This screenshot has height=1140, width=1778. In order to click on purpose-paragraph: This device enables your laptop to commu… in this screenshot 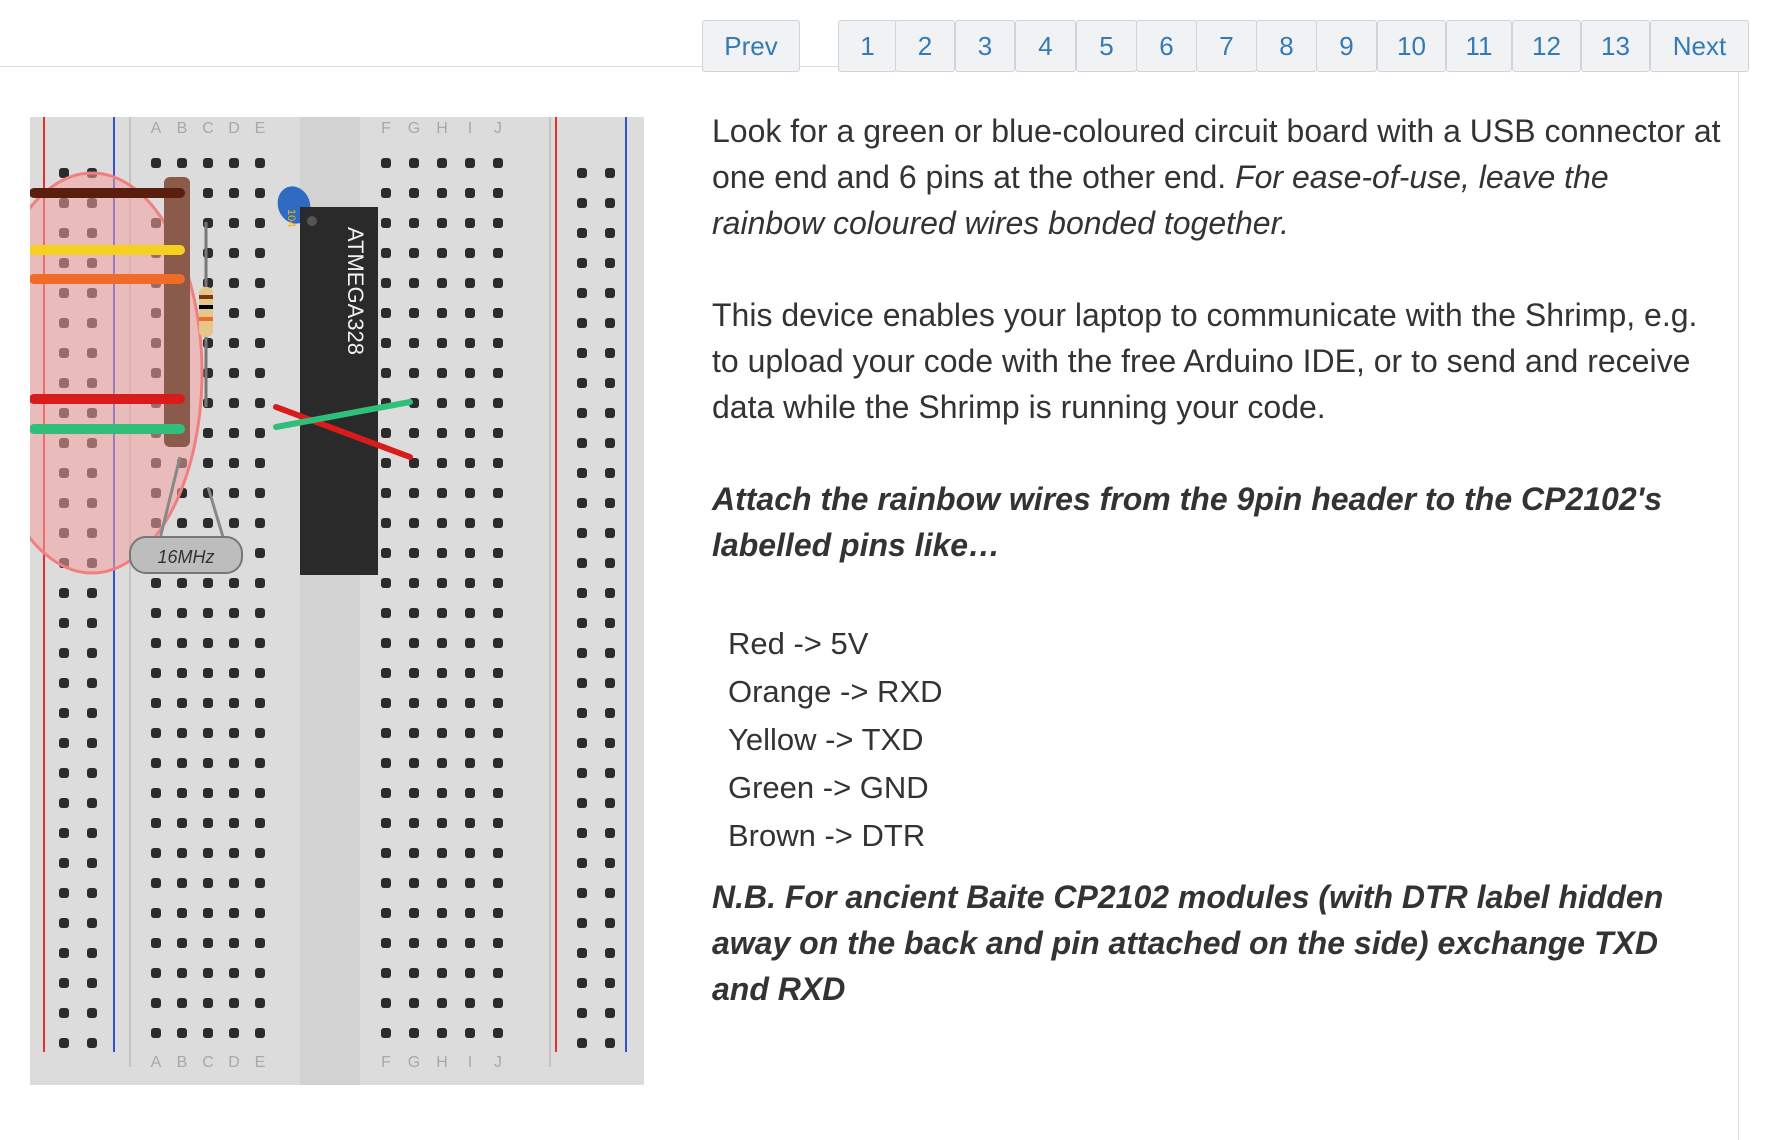, I will do `click(1205, 361)`.